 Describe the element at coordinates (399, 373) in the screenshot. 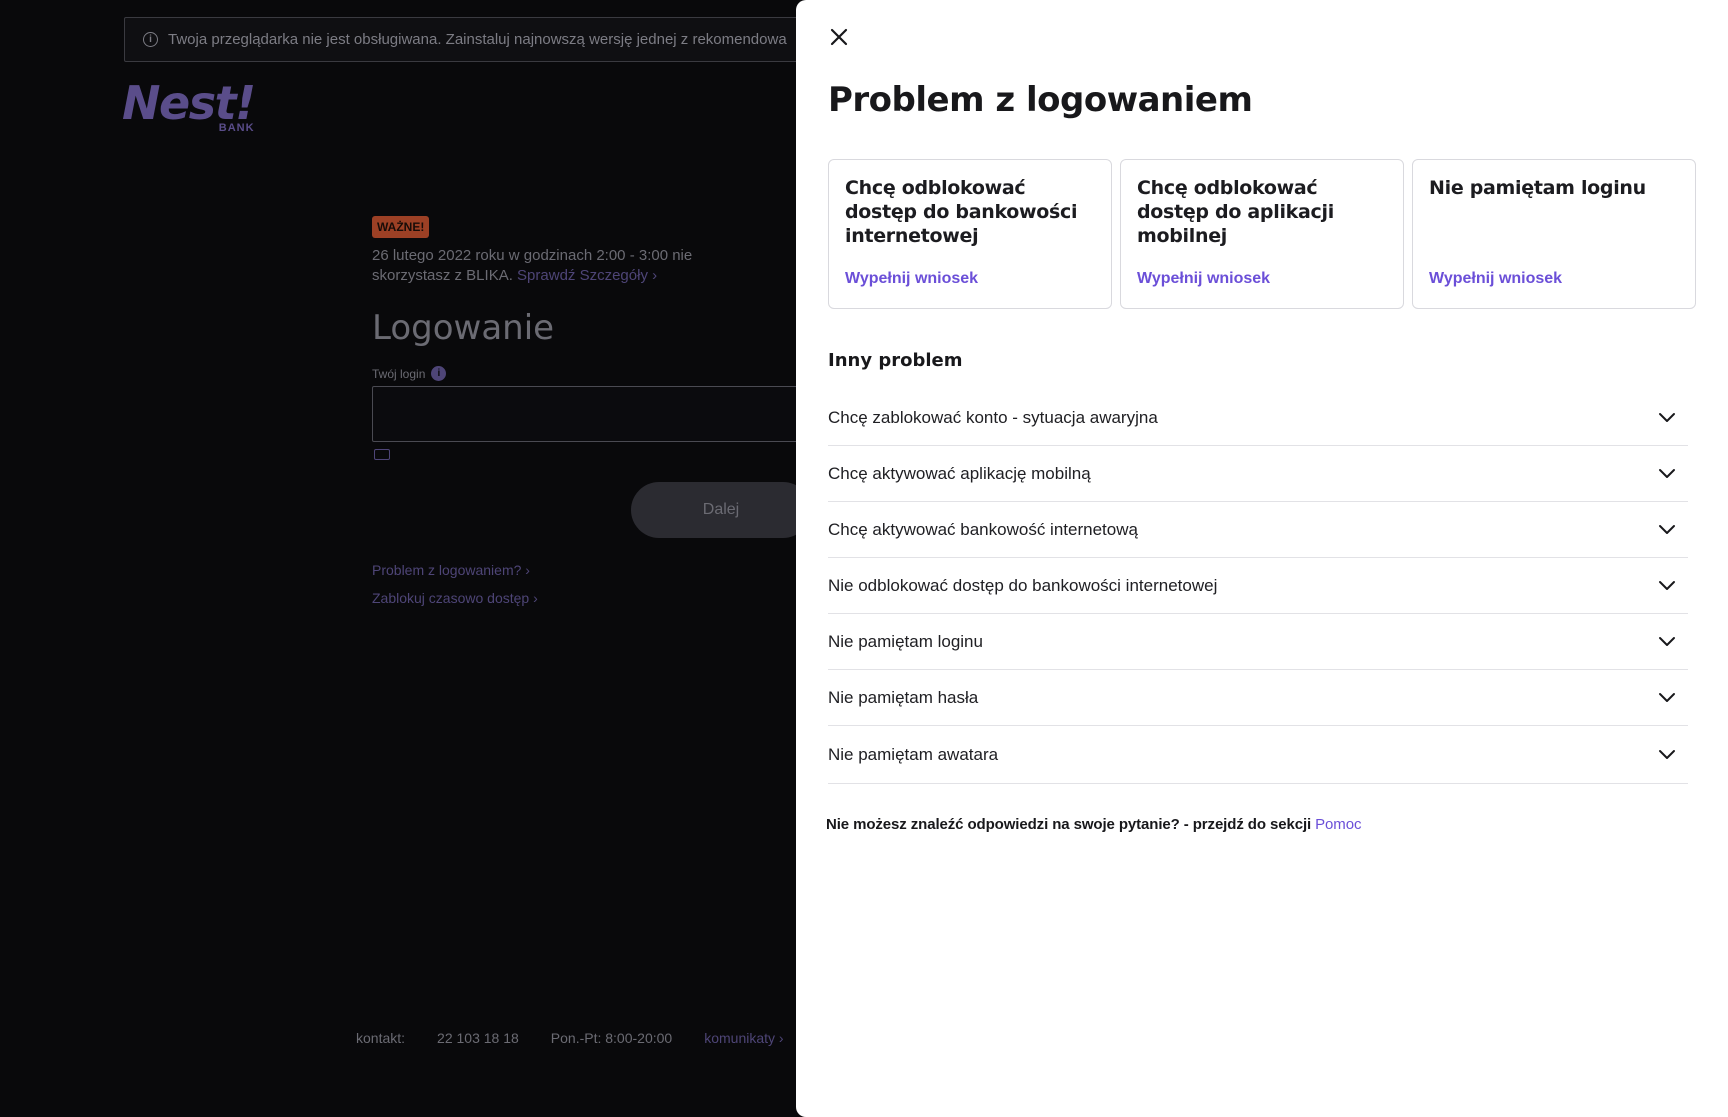

I see `login-label-text: Twój login` at that location.